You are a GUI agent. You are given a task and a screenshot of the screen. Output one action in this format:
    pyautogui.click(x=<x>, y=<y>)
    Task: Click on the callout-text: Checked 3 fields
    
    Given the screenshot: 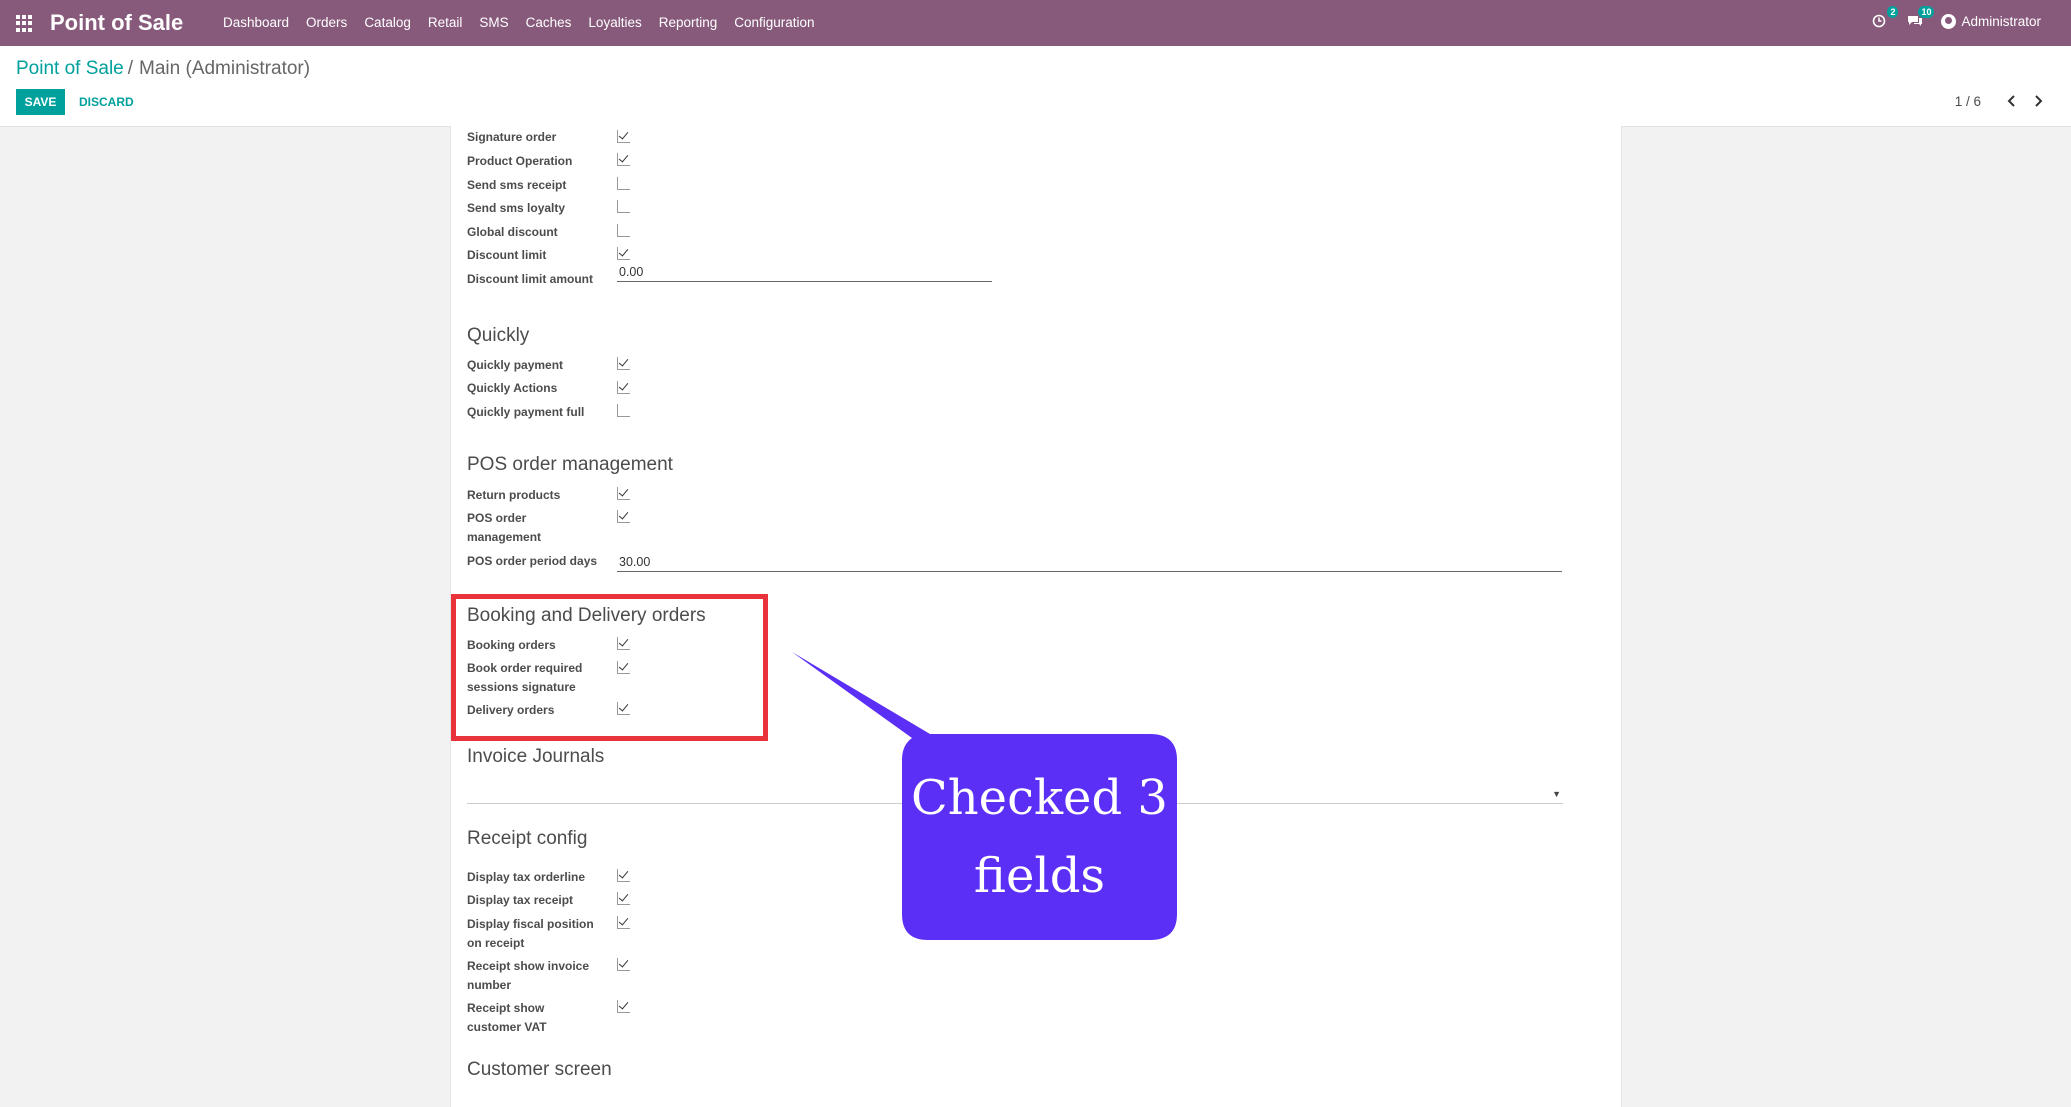 What is the action you would take?
    pyautogui.click(x=1039, y=837)
    